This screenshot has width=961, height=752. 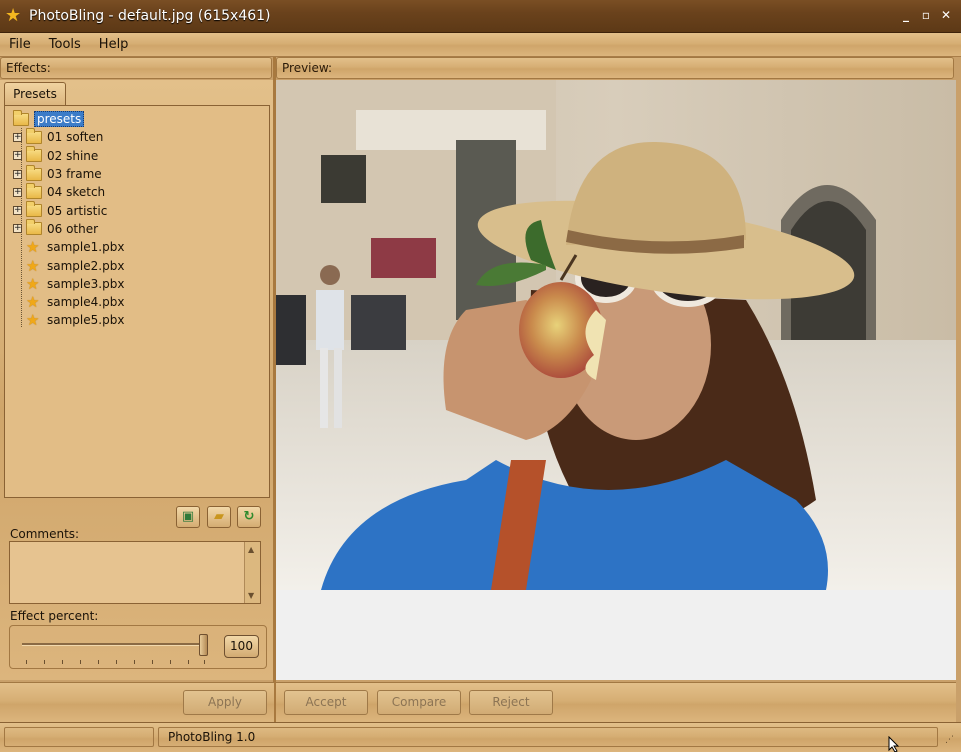 What do you see at coordinates (65, 44) in the screenshot?
I see `menu-tools: Tools` at bounding box center [65, 44].